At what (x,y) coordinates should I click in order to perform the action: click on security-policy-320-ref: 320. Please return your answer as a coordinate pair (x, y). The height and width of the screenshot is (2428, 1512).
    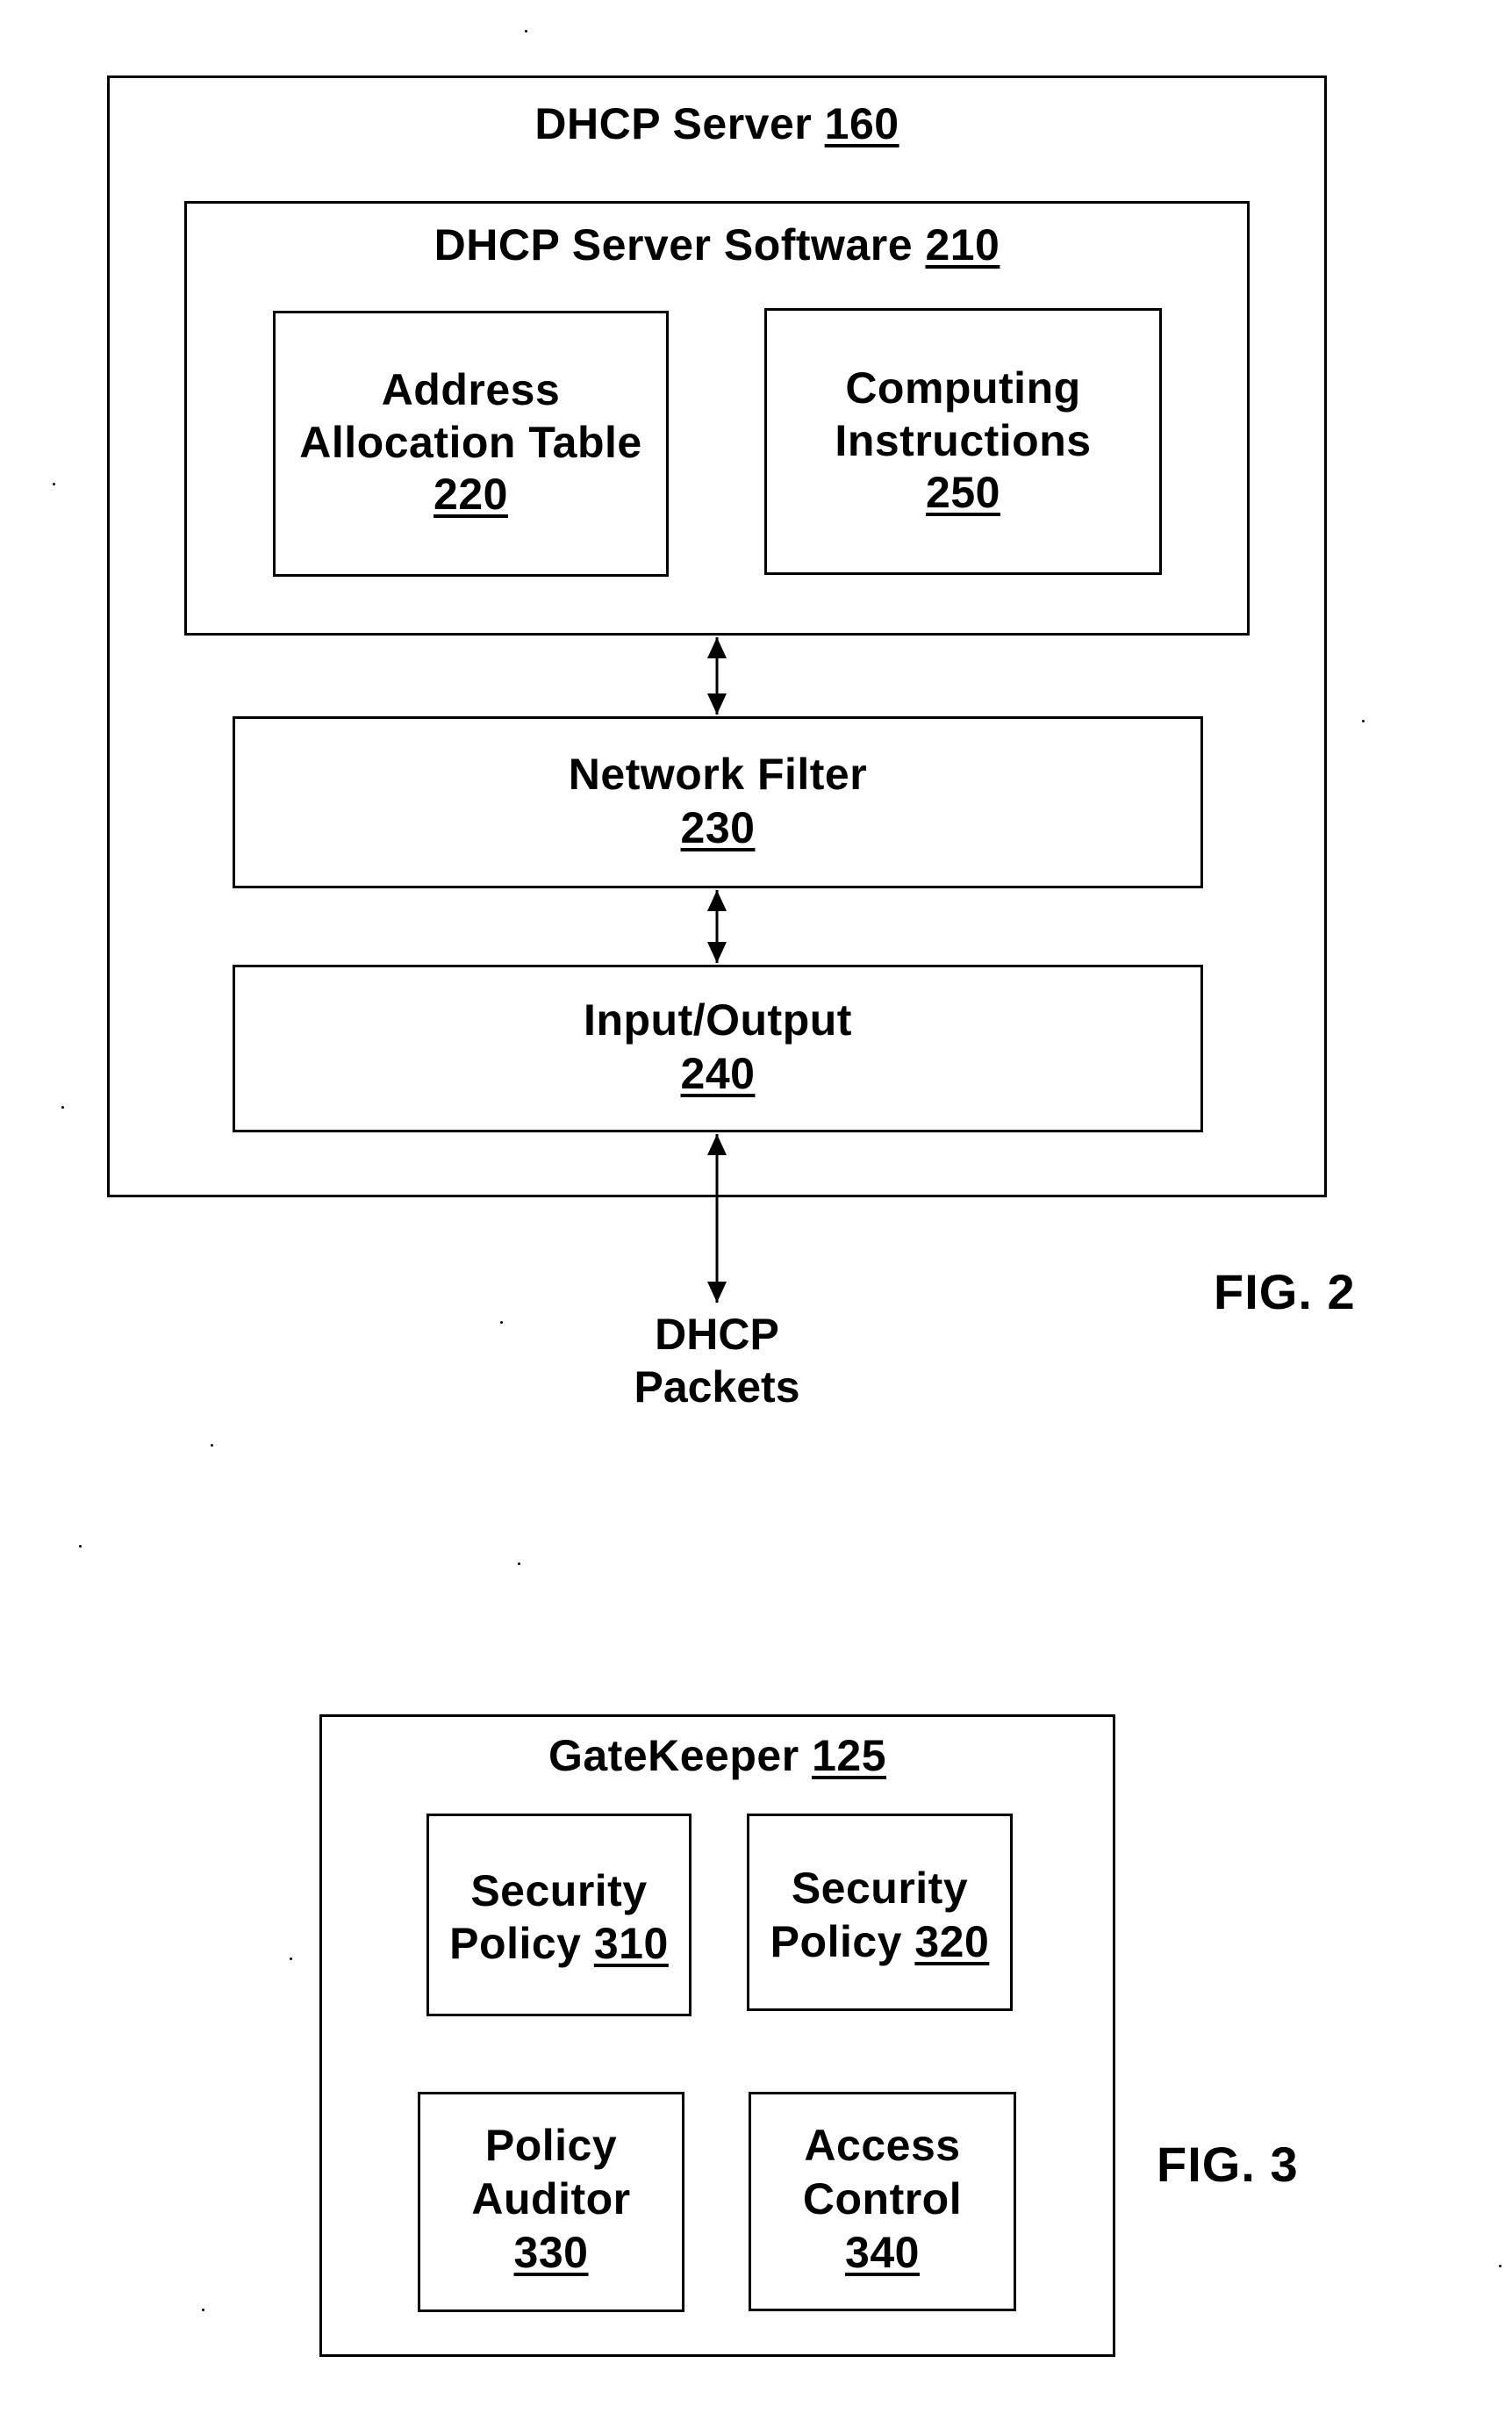
    Looking at the image, I should click on (952, 1941).